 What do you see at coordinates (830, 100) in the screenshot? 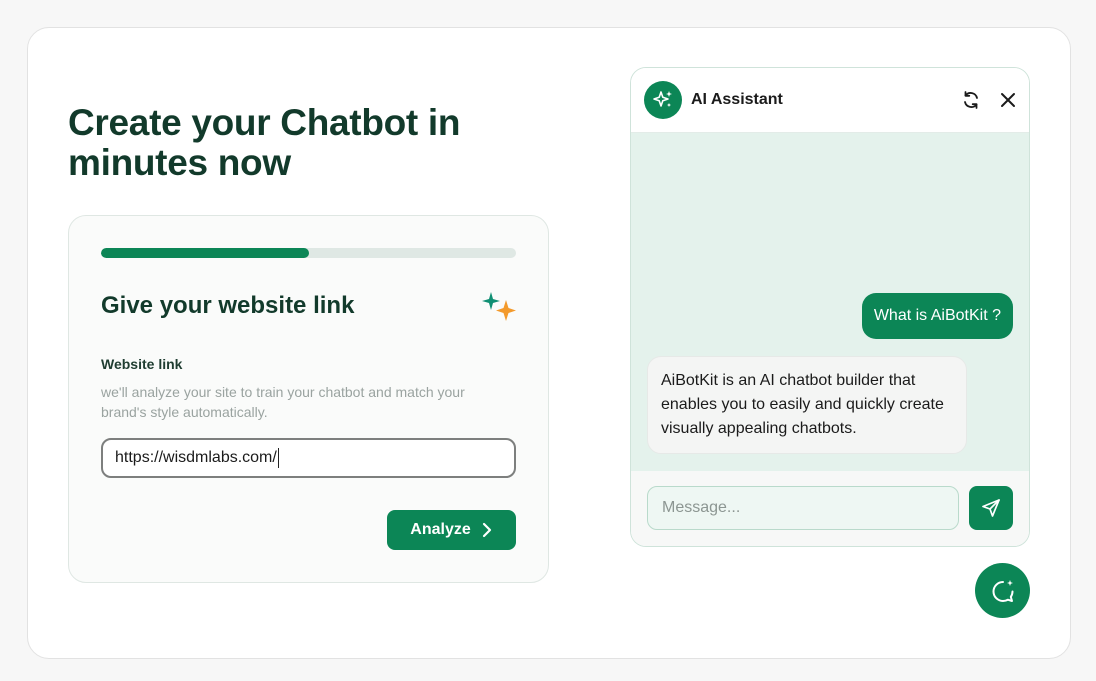
I see `chat-header: AI Assistant` at bounding box center [830, 100].